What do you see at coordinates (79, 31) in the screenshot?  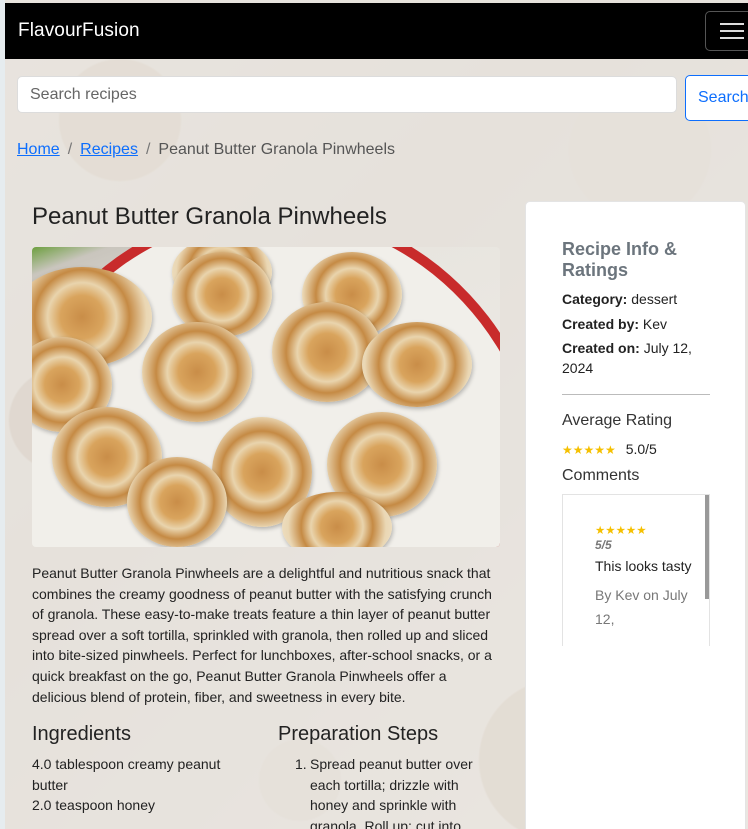 I see `brand-logo: FlavourFusion` at bounding box center [79, 31].